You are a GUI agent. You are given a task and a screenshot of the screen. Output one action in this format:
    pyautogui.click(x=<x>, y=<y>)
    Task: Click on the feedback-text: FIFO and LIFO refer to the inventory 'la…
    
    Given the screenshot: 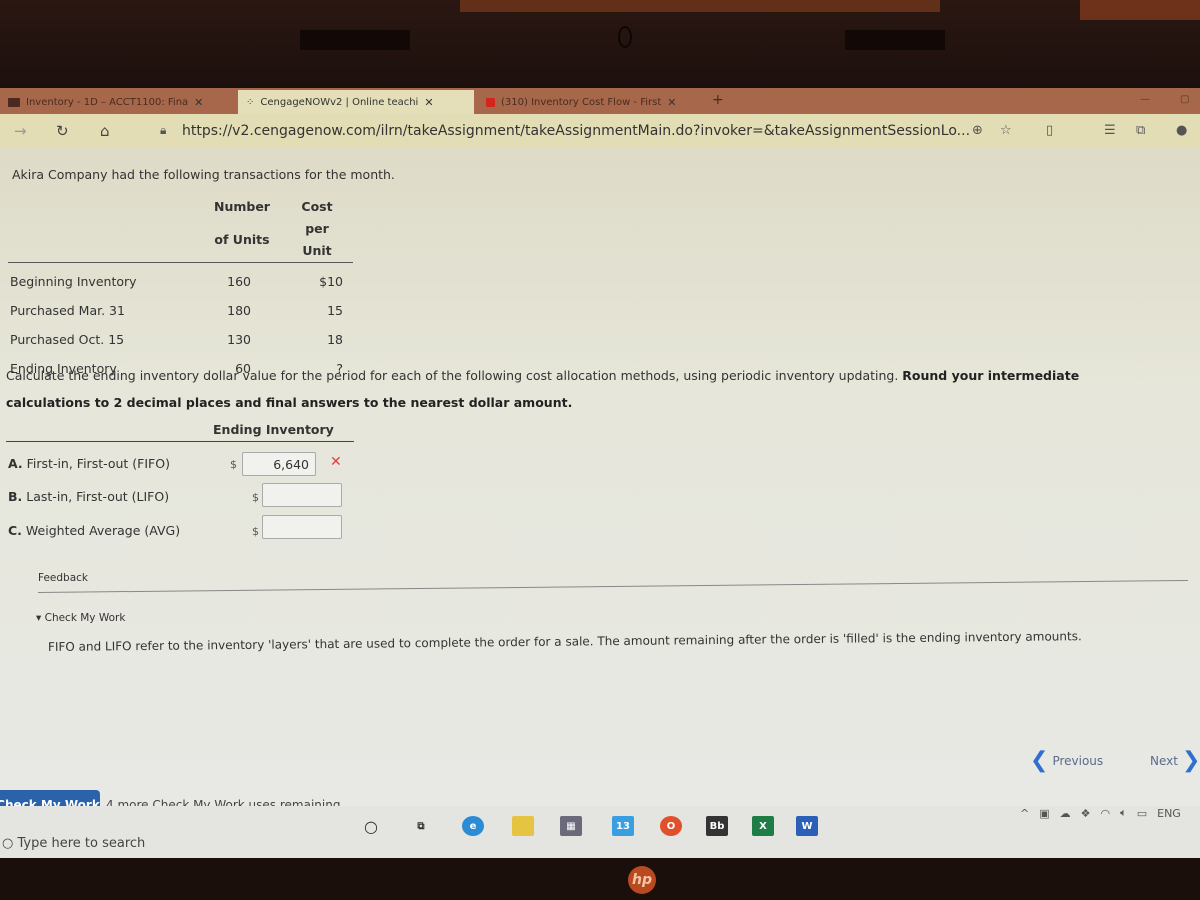 What is the action you would take?
    pyautogui.click(x=564, y=641)
    